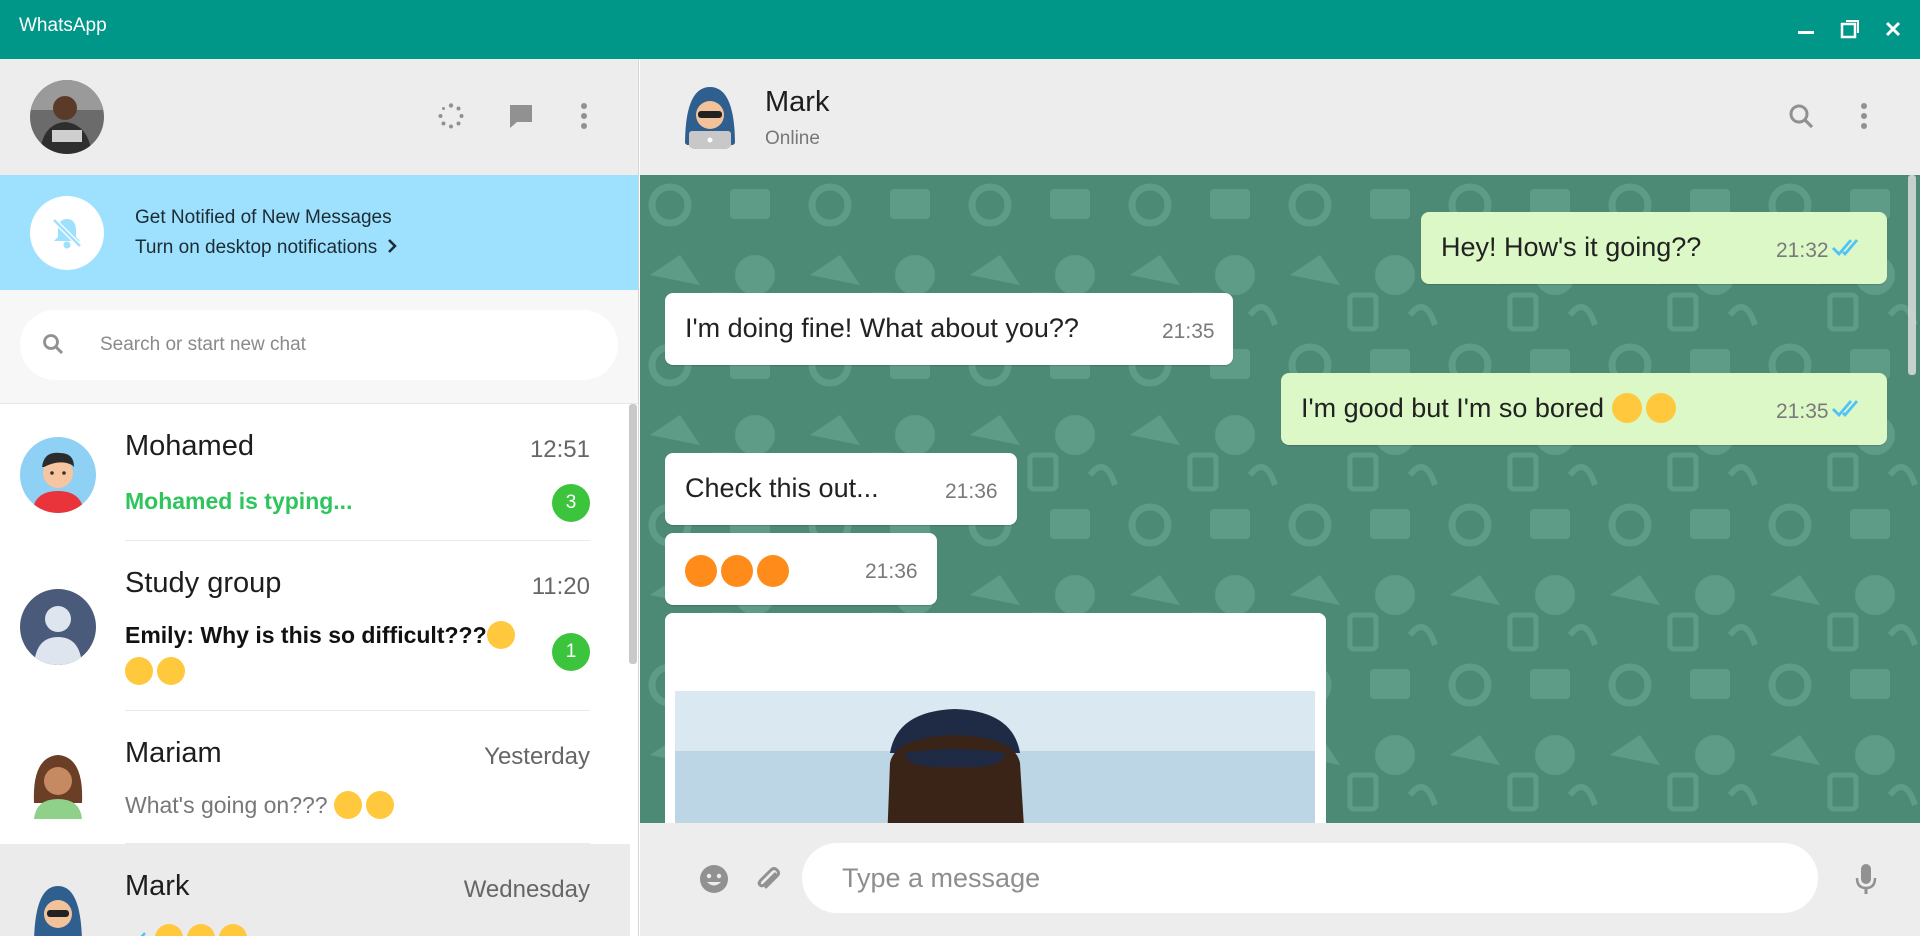 This screenshot has width=1920, height=936. I want to click on last-message-preview, so click(188, 930).